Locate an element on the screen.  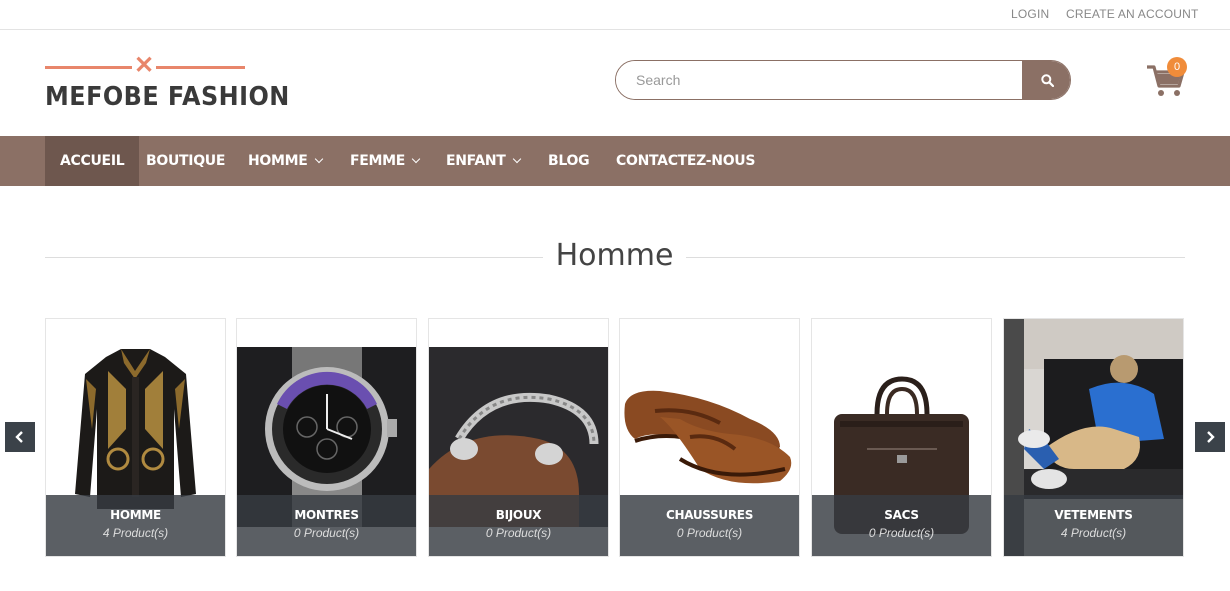
category-name: BIJOUX is located at coordinates (518, 515).